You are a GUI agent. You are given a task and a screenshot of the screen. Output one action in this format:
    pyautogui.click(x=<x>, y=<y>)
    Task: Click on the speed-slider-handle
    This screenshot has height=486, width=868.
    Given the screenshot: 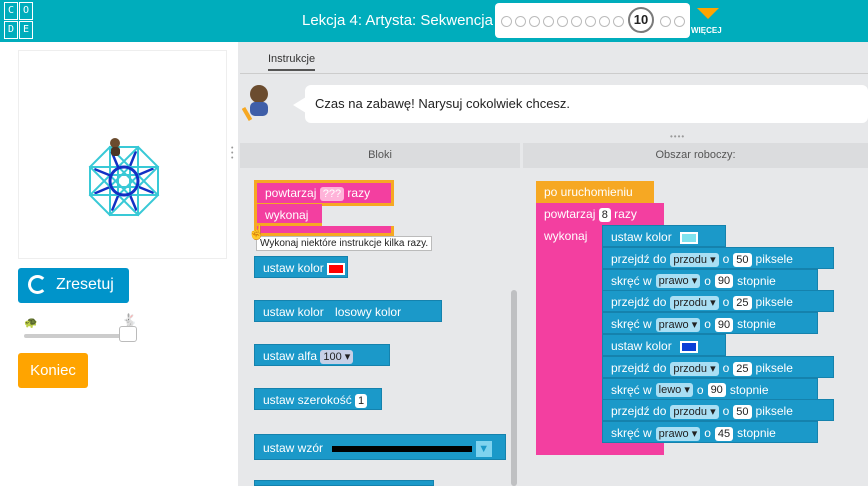 What is the action you would take?
    pyautogui.click(x=128, y=334)
    